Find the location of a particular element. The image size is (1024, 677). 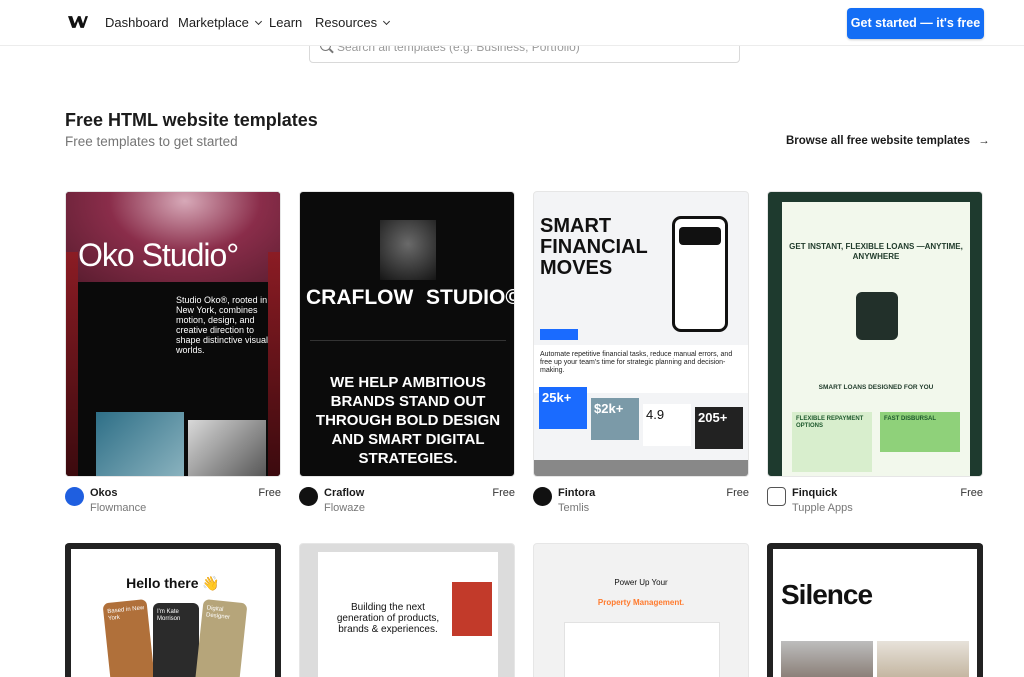

preview-dashboard is located at coordinates (642, 649).